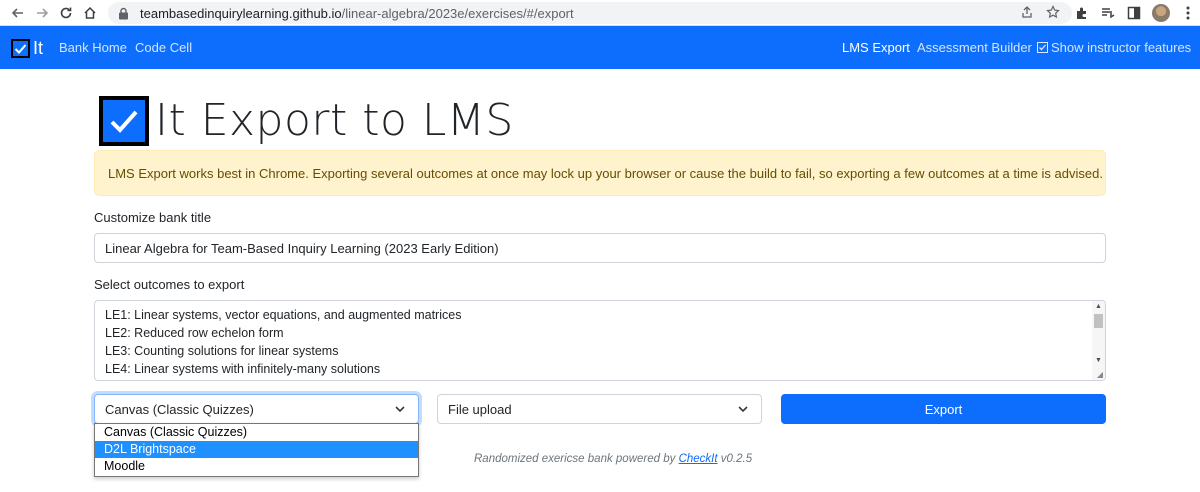 The image size is (1200, 492). Describe the element at coordinates (125, 13) in the screenshot. I see `lock-icon` at that location.